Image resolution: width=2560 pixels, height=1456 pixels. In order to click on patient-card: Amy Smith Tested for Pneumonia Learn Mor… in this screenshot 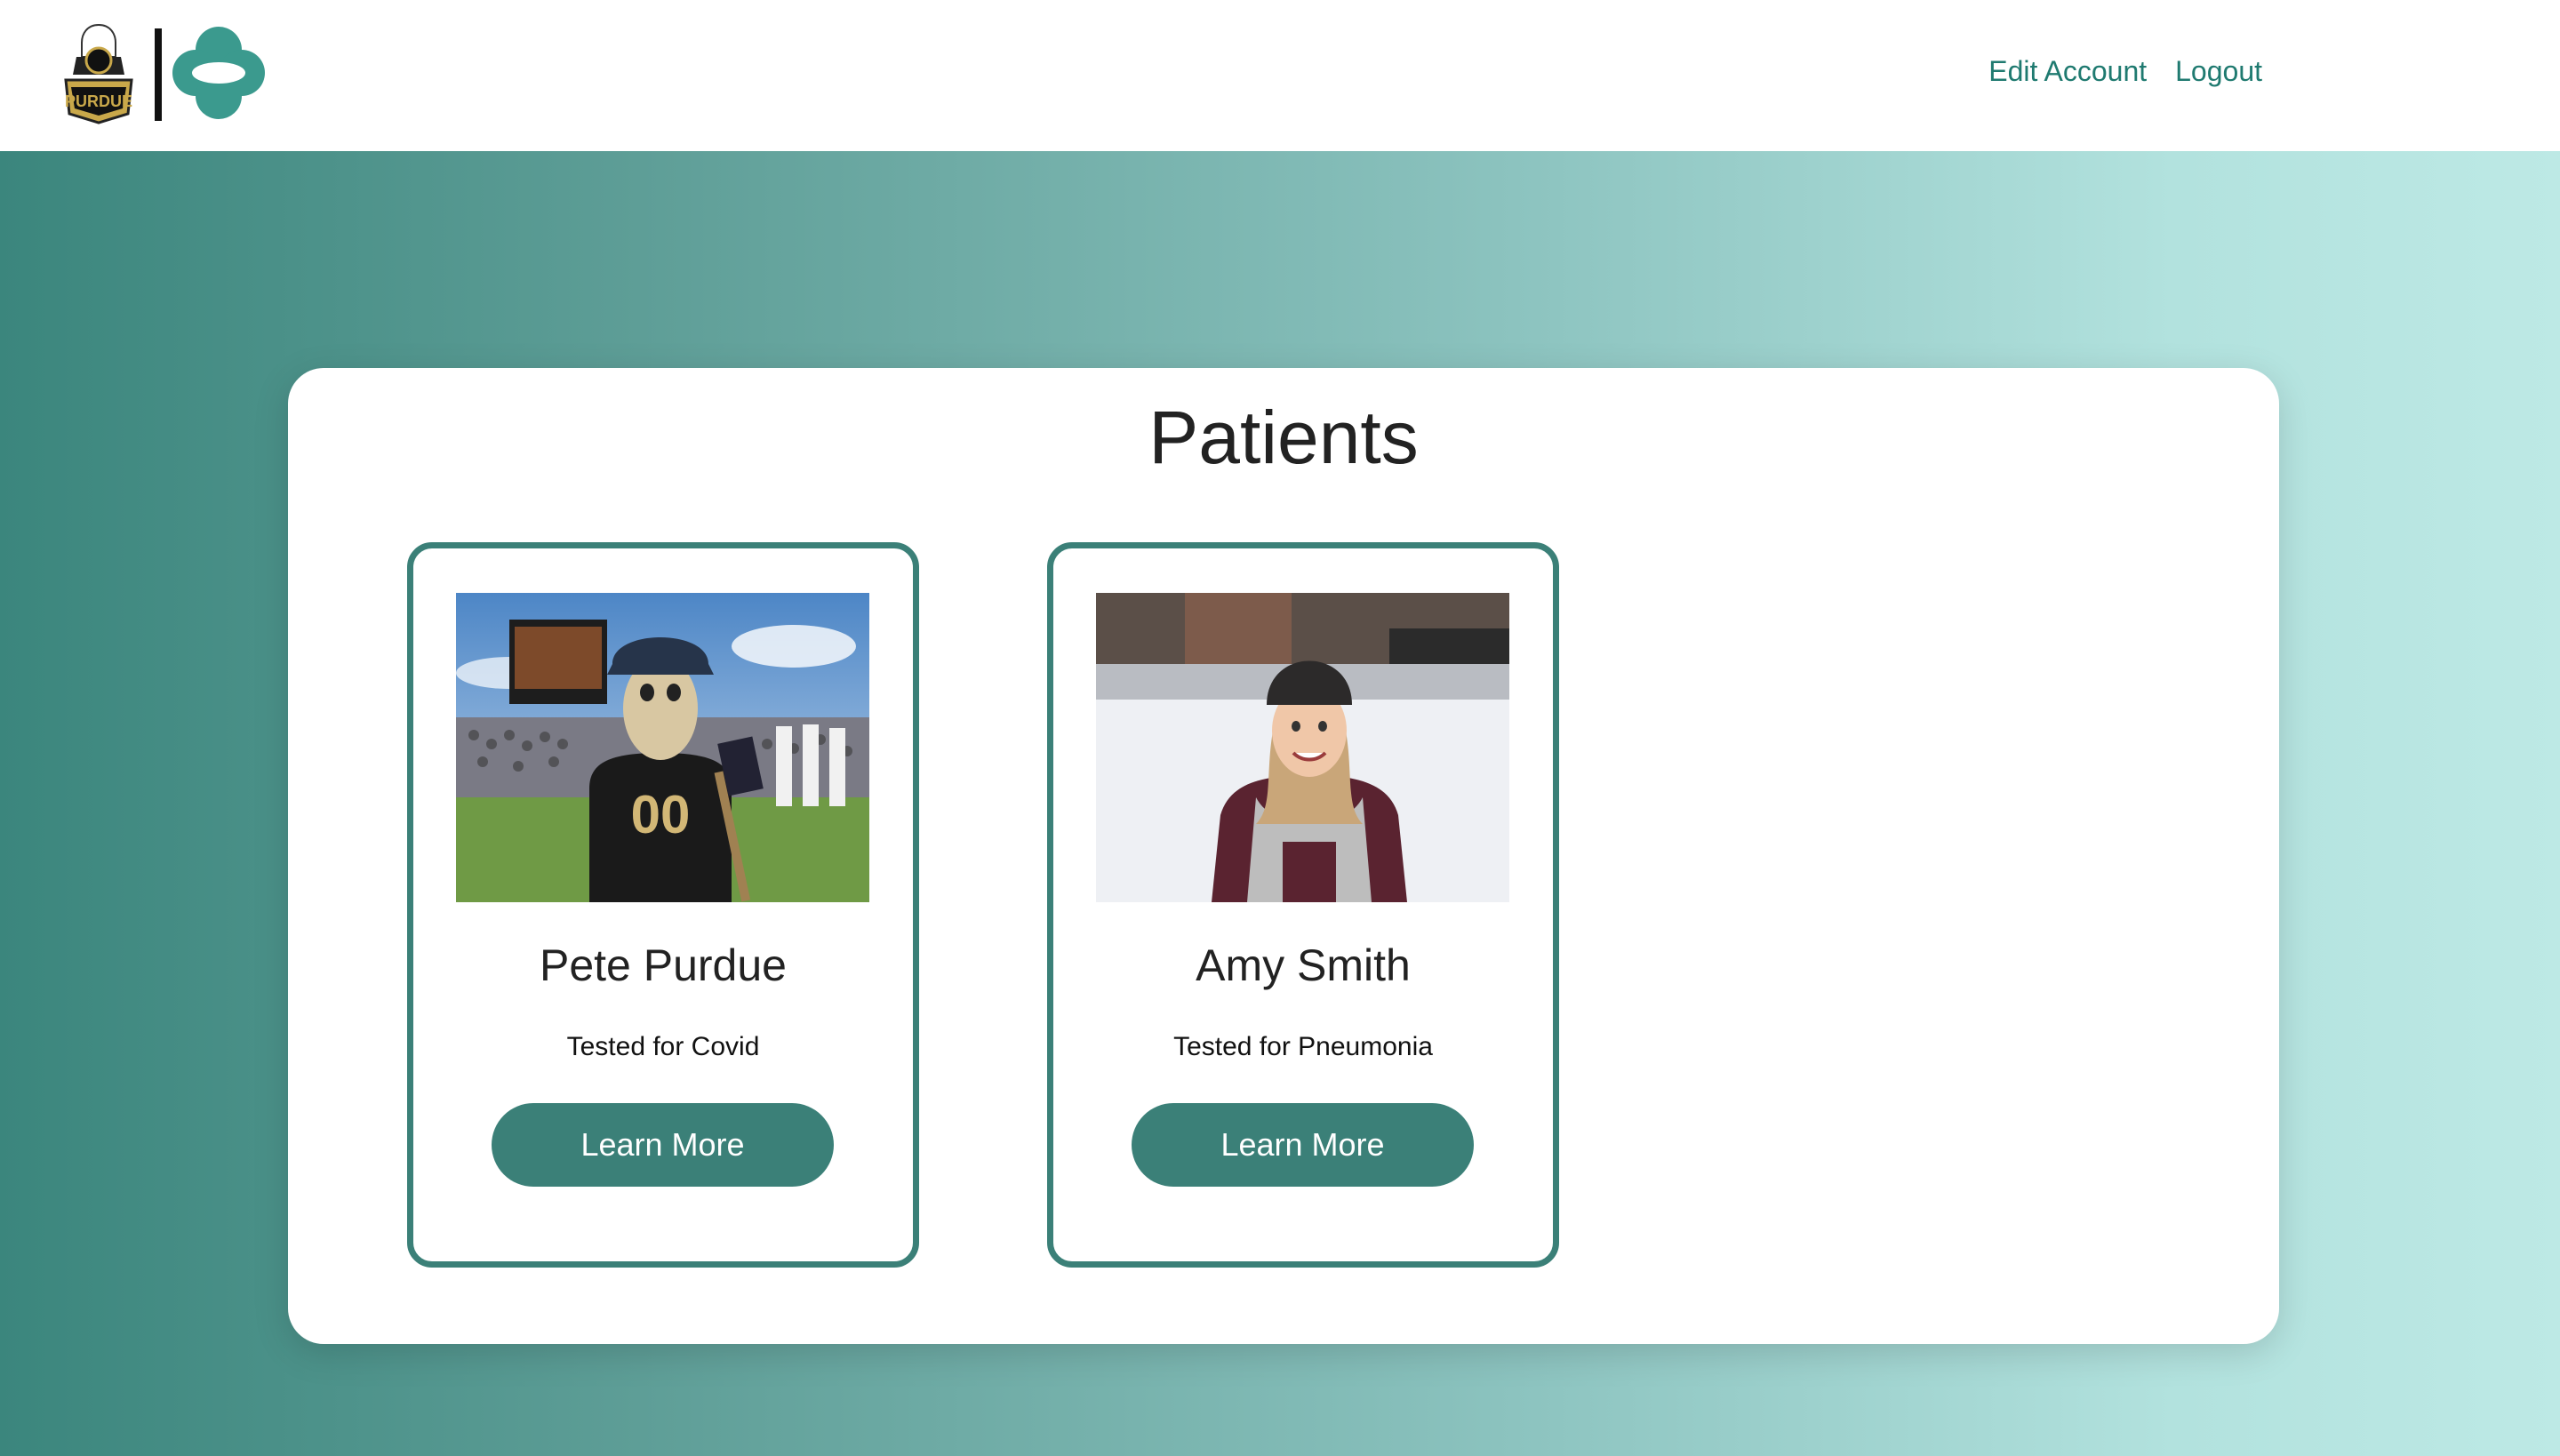, I will do `click(1303, 905)`.